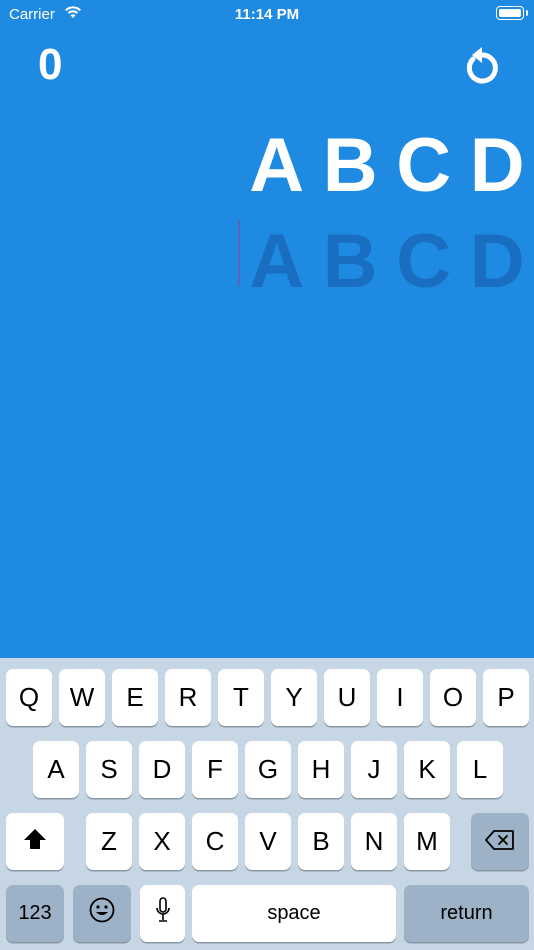  I want to click on key-g: G, so click(268, 769).